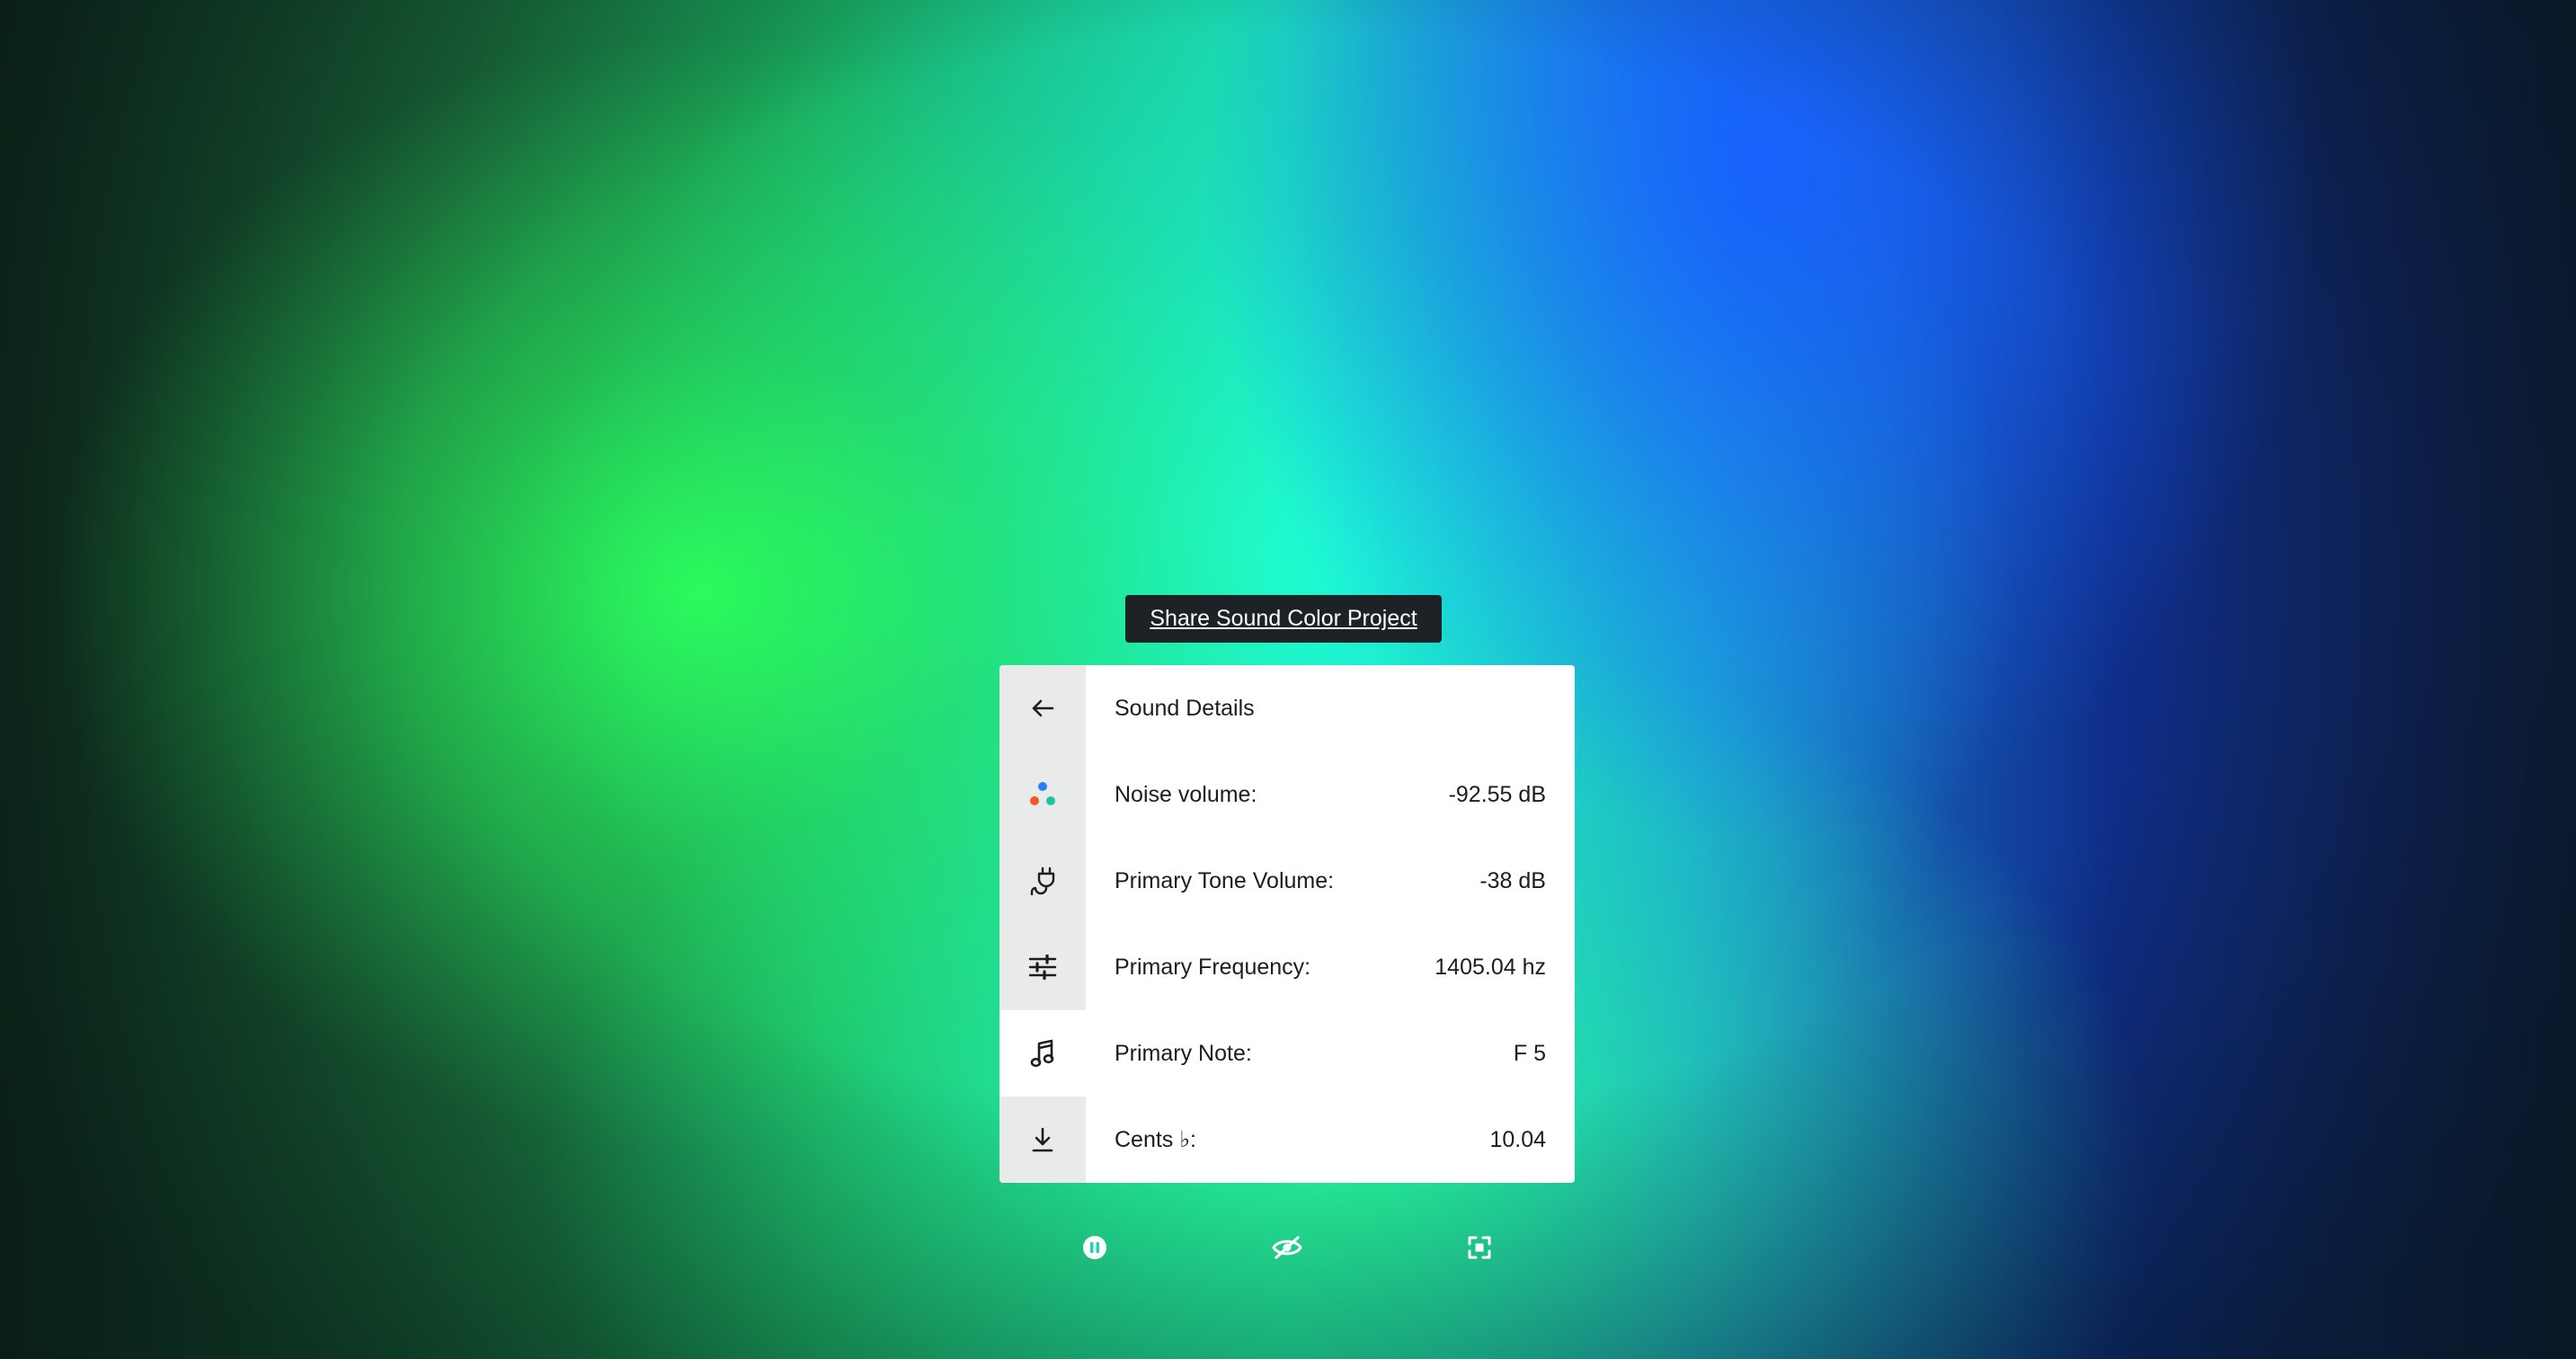  I want to click on detail-row-primary-tone-volume: Primary Tone Volume: -38 dB, so click(1287, 881).